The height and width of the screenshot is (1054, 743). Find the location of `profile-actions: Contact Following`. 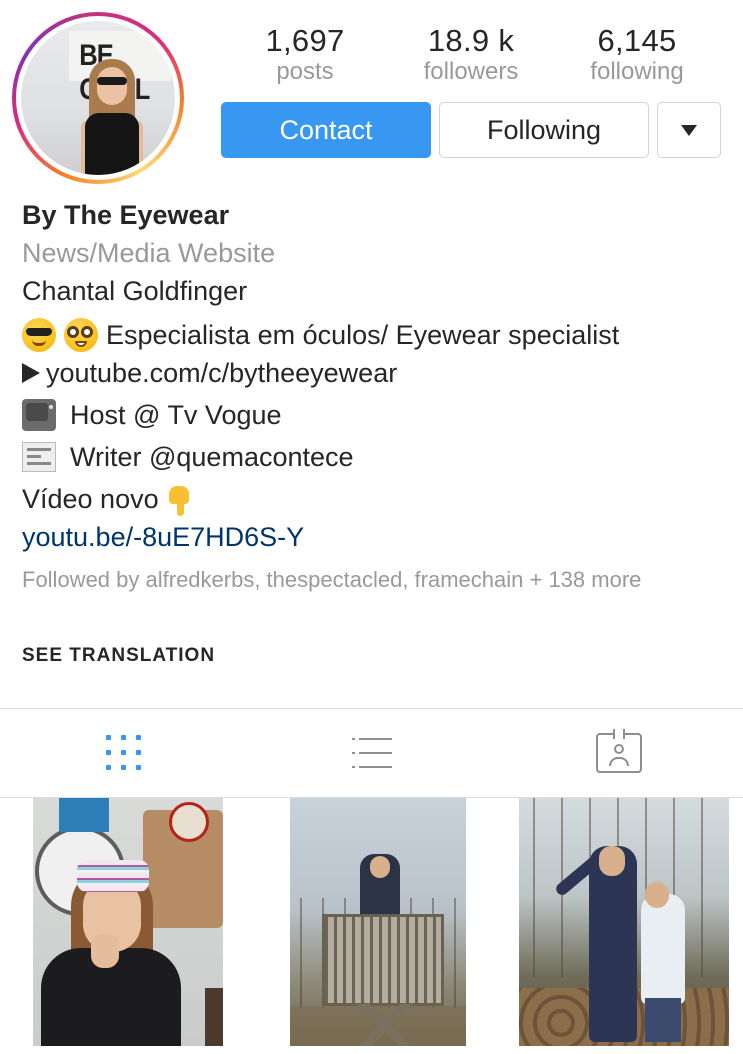

profile-actions: Contact Following is located at coordinates (471, 130).